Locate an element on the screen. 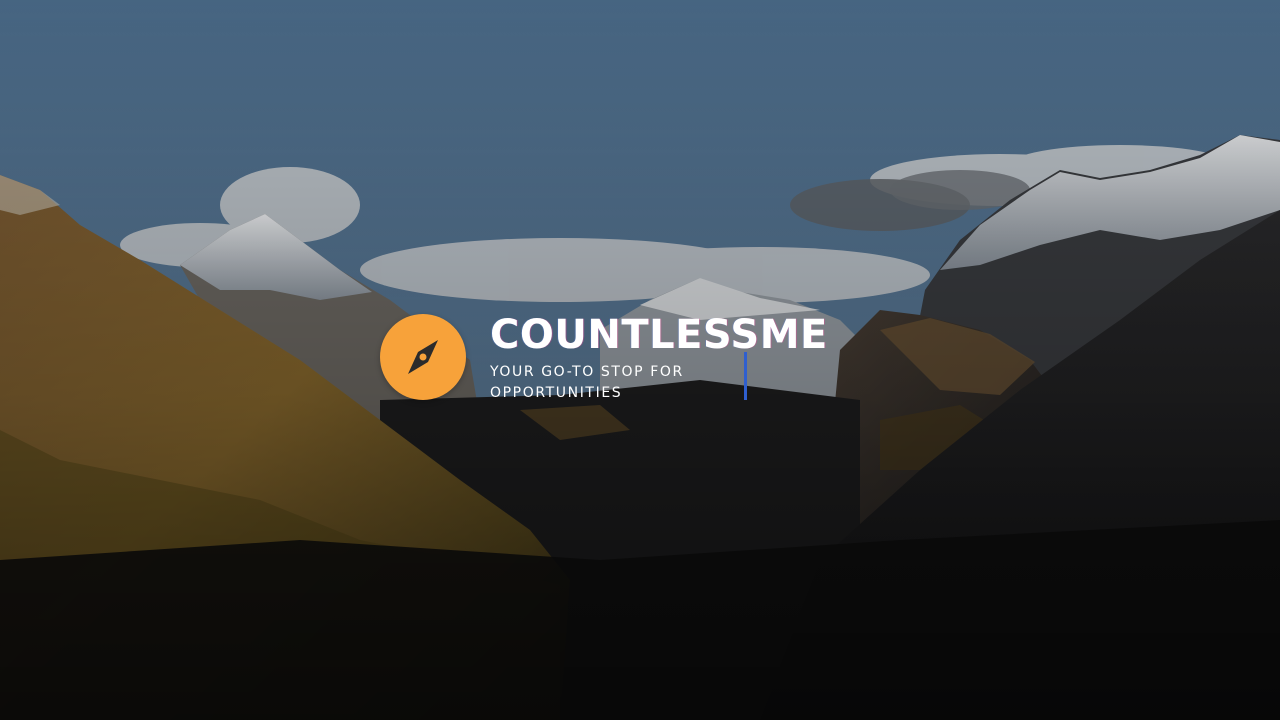 The image size is (1280, 720). brand-logo is located at coordinates (423, 357).